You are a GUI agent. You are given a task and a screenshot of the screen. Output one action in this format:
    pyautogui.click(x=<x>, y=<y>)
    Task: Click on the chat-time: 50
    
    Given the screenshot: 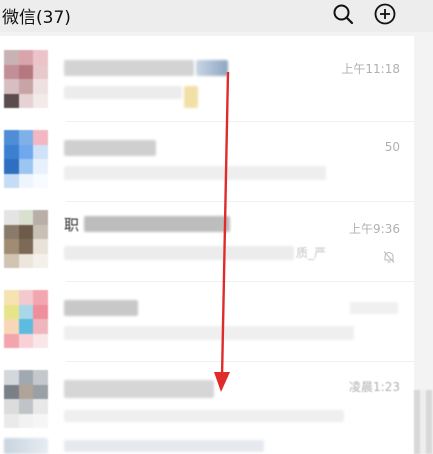 What is the action you would take?
    pyautogui.click(x=392, y=147)
    